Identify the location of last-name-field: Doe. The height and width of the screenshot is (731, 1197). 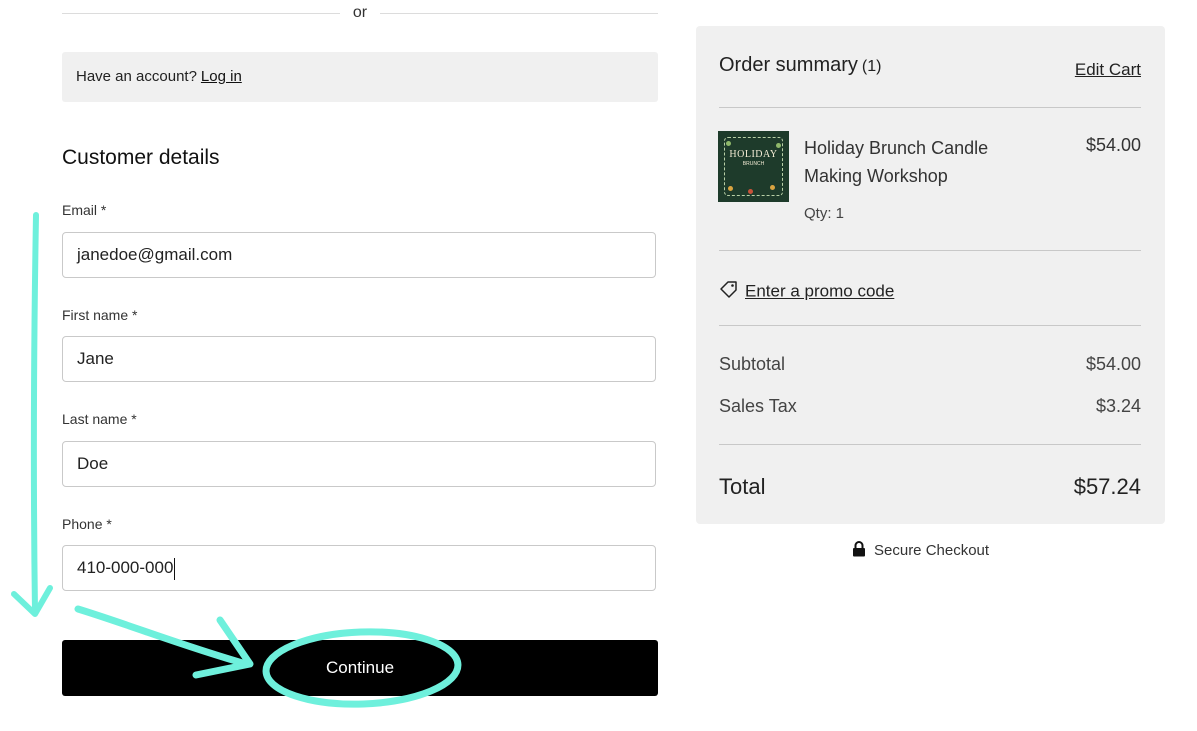
(359, 464).